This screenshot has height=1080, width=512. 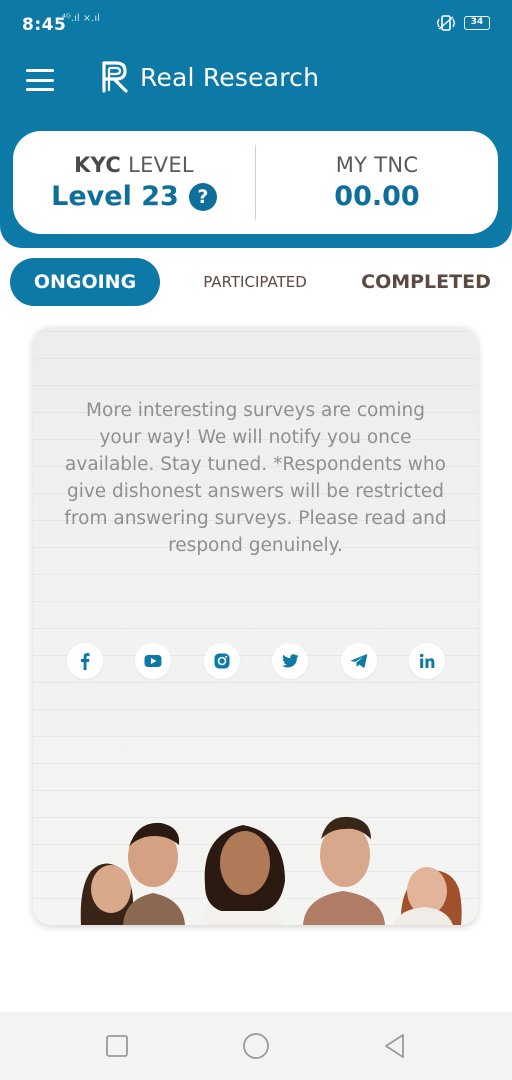 I want to click on tab-completed: COMPLETED, so click(x=426, y=282).